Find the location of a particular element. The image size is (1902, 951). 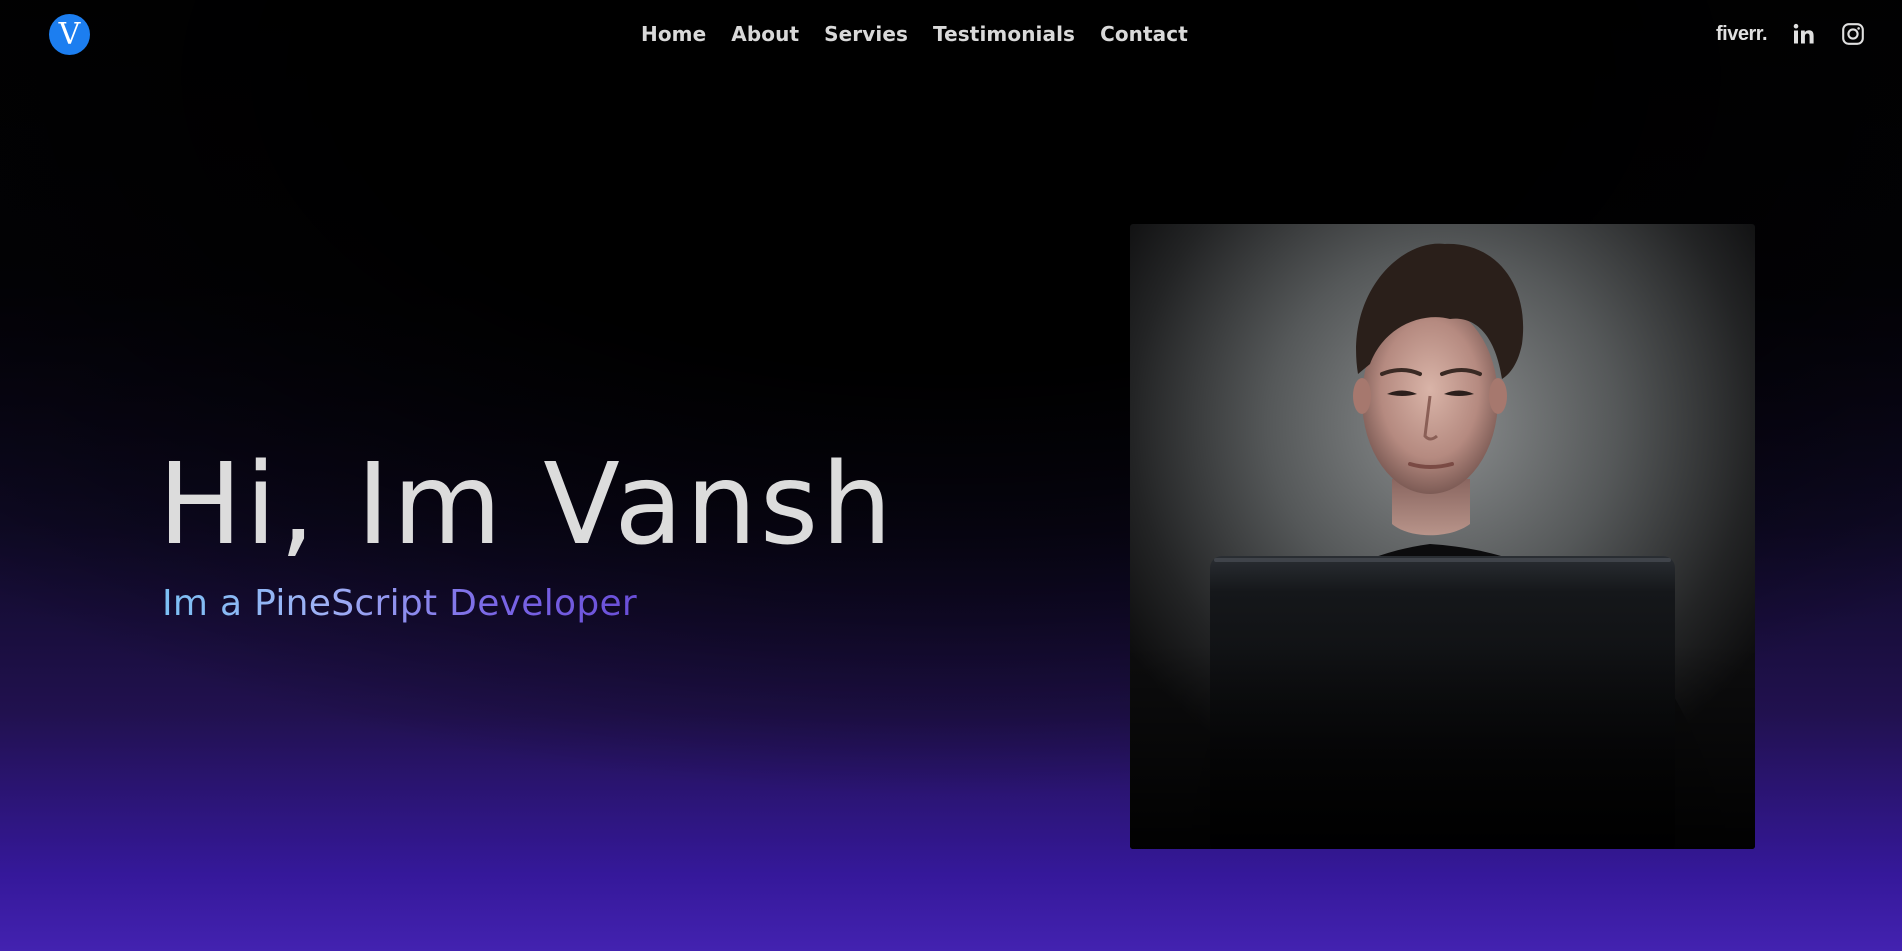

nav-link-contact: Contact is located at coordinates (1144, 34).